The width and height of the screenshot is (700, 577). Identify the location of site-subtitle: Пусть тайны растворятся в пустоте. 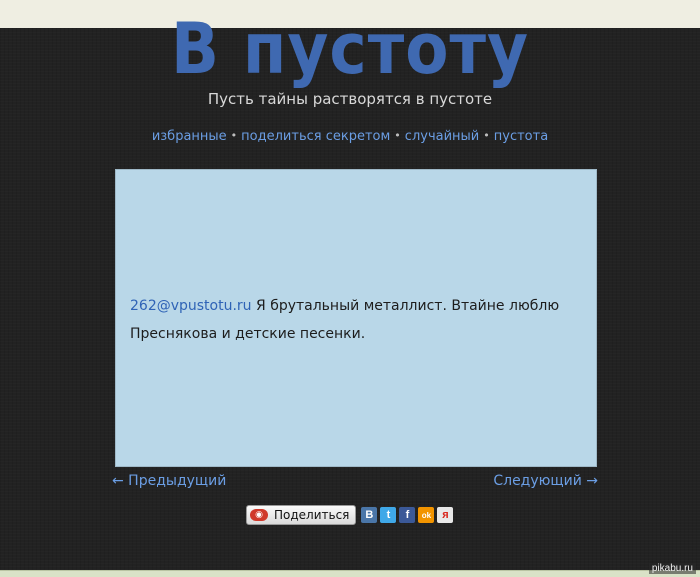
(350, 99).